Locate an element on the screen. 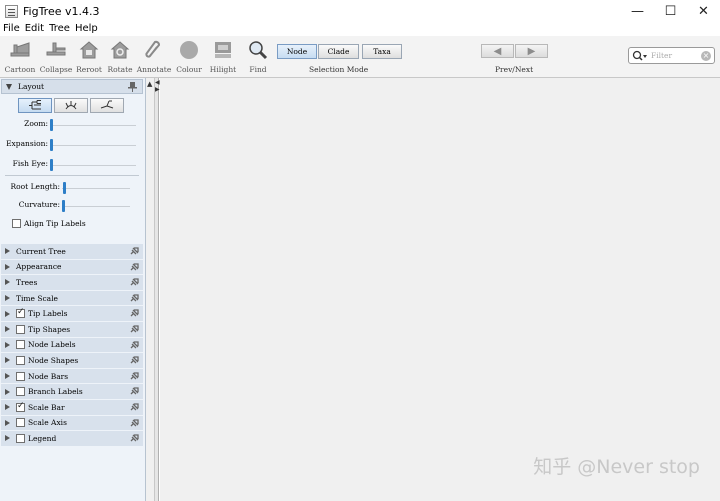  section-tip-shapes: Tip Shapes is located at coordinates (72, 329).